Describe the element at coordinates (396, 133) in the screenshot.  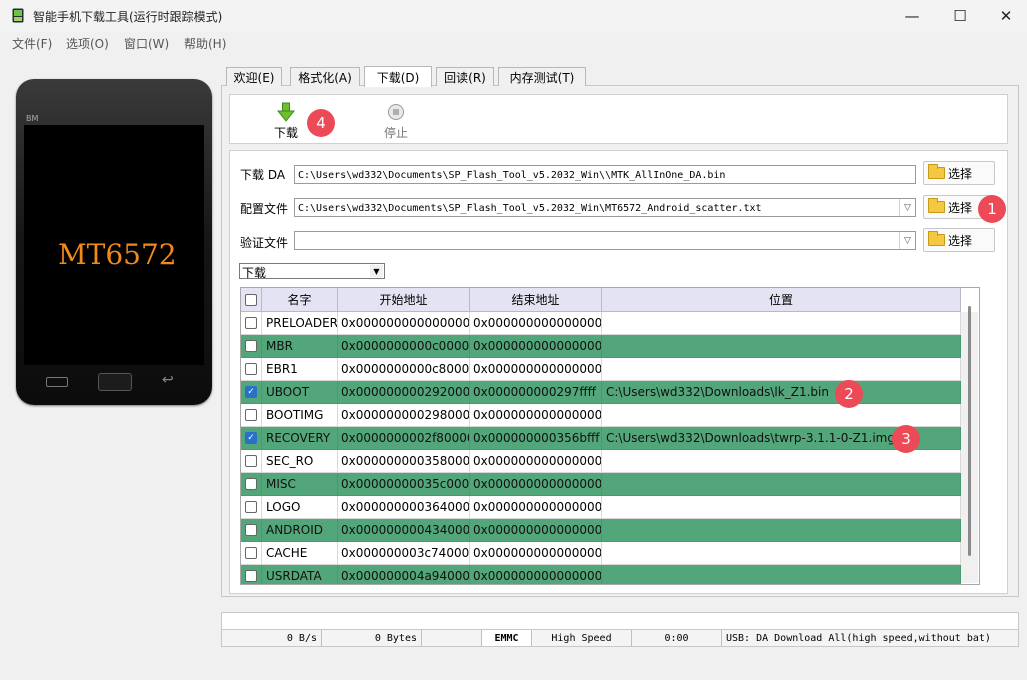
I see `stop-label: 停止` at that location.